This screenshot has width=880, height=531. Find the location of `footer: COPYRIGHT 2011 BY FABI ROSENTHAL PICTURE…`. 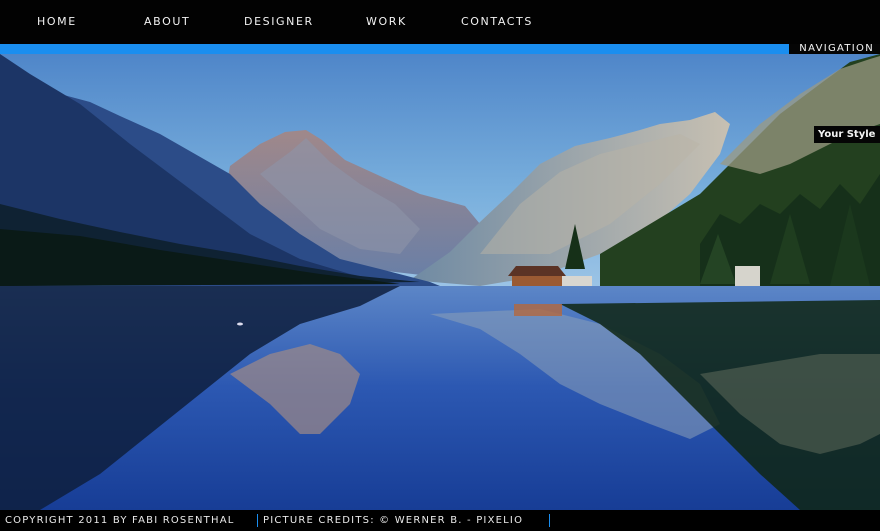

footer: COPYRIGHT 2011 BY FABI ROSENTHAL PICTURE… is located at coordinates (440, 520).